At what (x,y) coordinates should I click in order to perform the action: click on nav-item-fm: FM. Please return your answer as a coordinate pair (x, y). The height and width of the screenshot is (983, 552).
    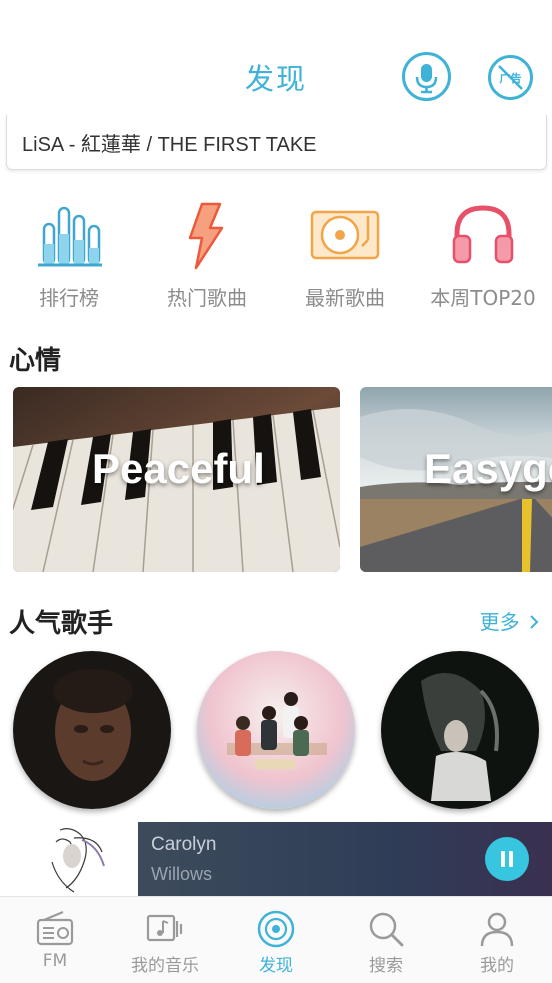
    Looking at the image, I should click on (55, 940).